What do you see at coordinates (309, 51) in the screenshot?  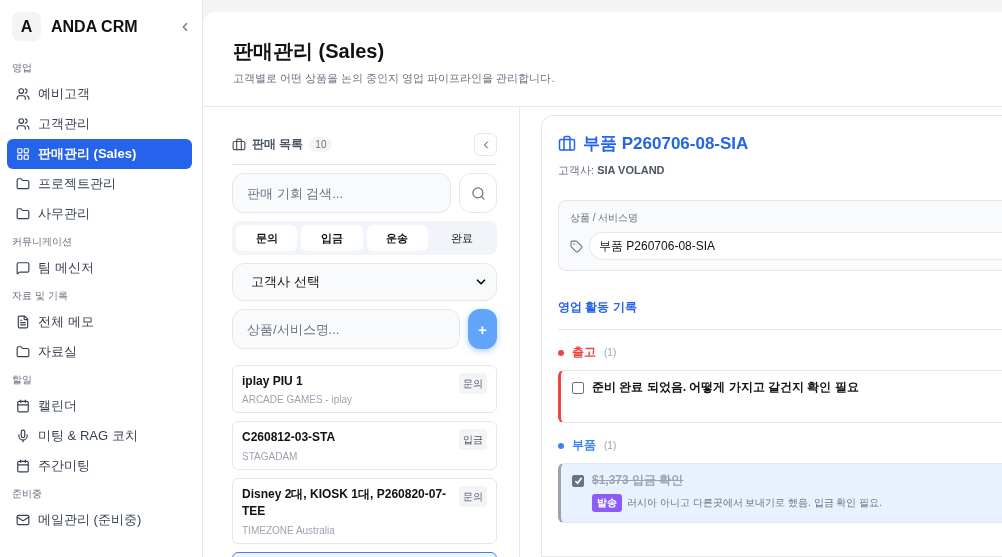 I see `page-title: 판매관리 (Sales)` at bounding box center [309, 51].